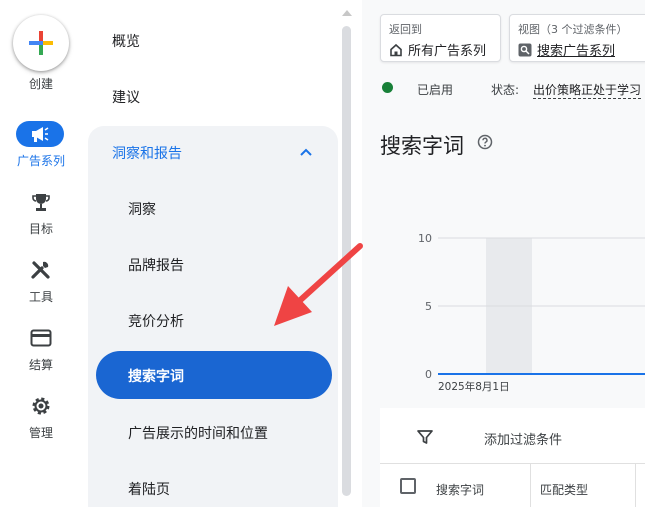 Image resolution: width=645 pixels, height=507 pixels. What do you see at coordinates (564, 489) in the screenshot?
I see `column-header-match-type: 匹配类型` at bounding box center [564, 489].